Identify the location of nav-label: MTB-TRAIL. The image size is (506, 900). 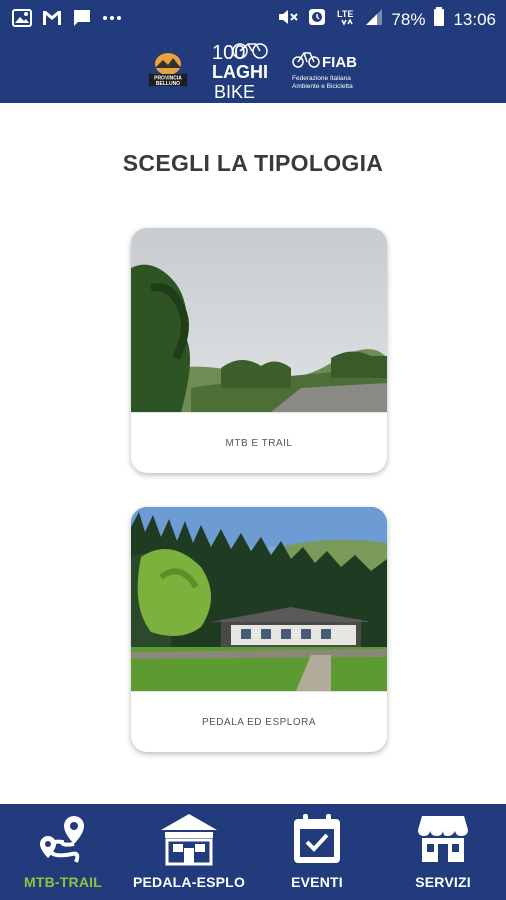
(62, 882).